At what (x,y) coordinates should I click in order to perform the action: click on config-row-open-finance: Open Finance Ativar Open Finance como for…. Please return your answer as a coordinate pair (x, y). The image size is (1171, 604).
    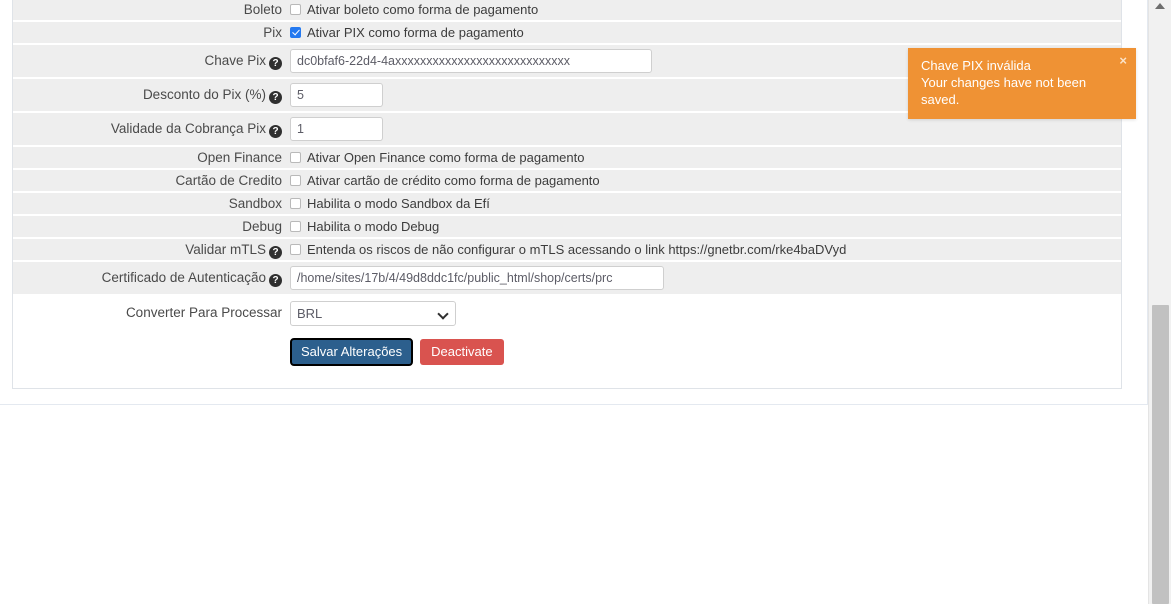
    Looking at the image, I should click on (567, 158).